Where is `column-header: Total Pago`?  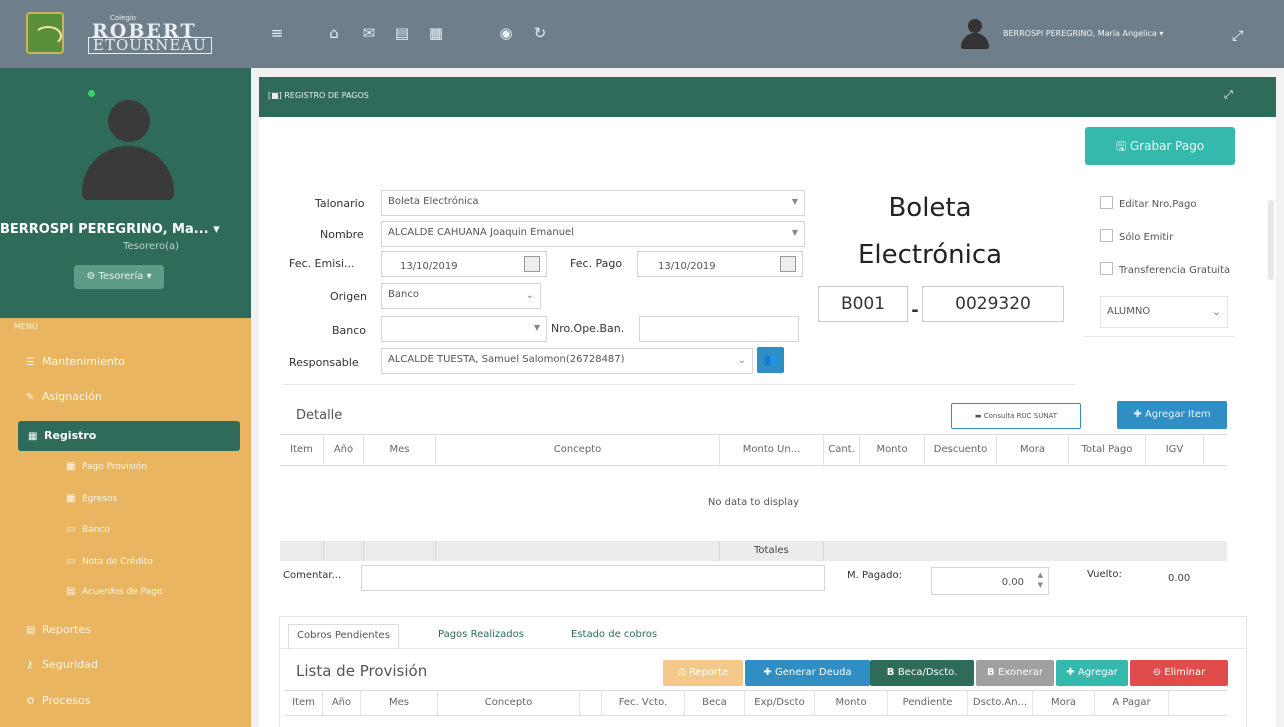
column-header: Total Pago is located at coordinates (1107, 450).